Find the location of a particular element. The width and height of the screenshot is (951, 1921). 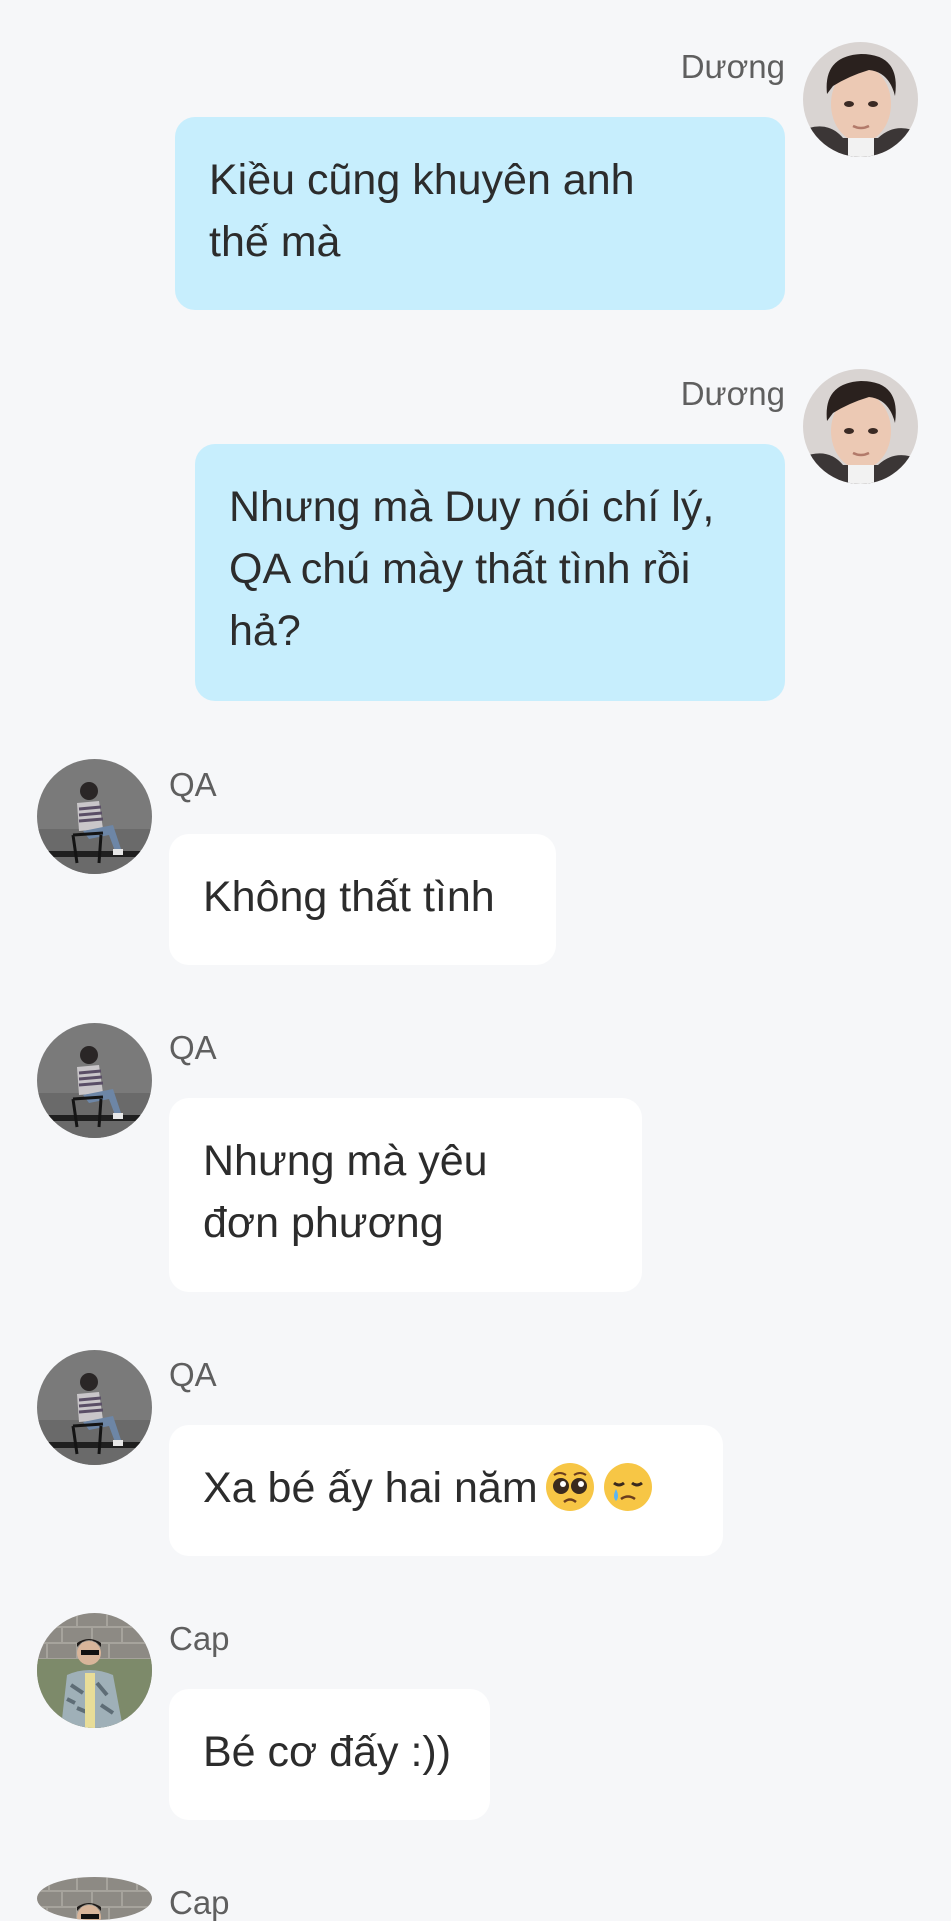

message-bubble: Không thất tình is located at coordinates (362, 899).